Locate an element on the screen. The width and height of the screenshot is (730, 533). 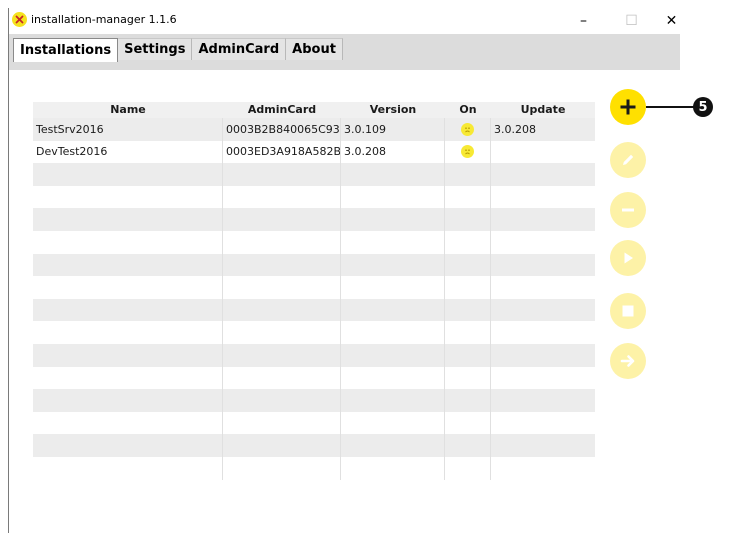
callout-leader-line is located at coordinates (672, 107).